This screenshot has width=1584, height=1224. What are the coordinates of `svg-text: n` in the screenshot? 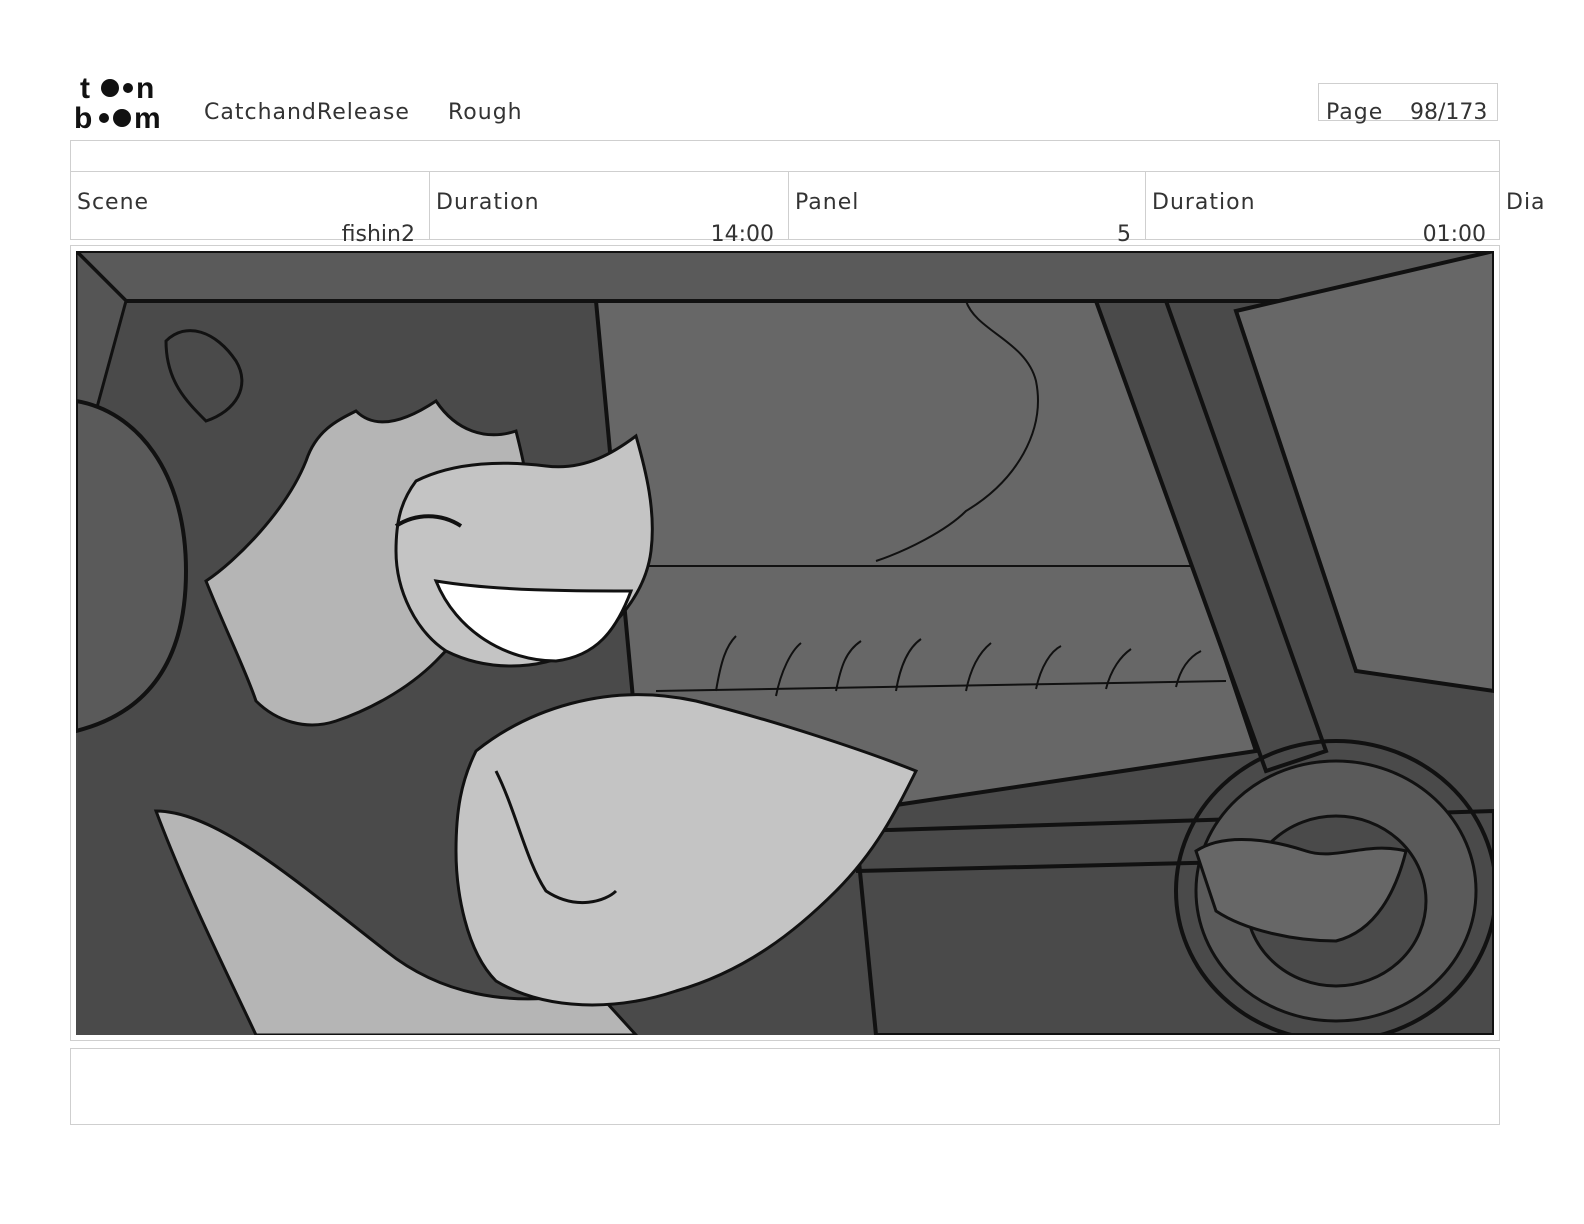 It's located at (145, 88).